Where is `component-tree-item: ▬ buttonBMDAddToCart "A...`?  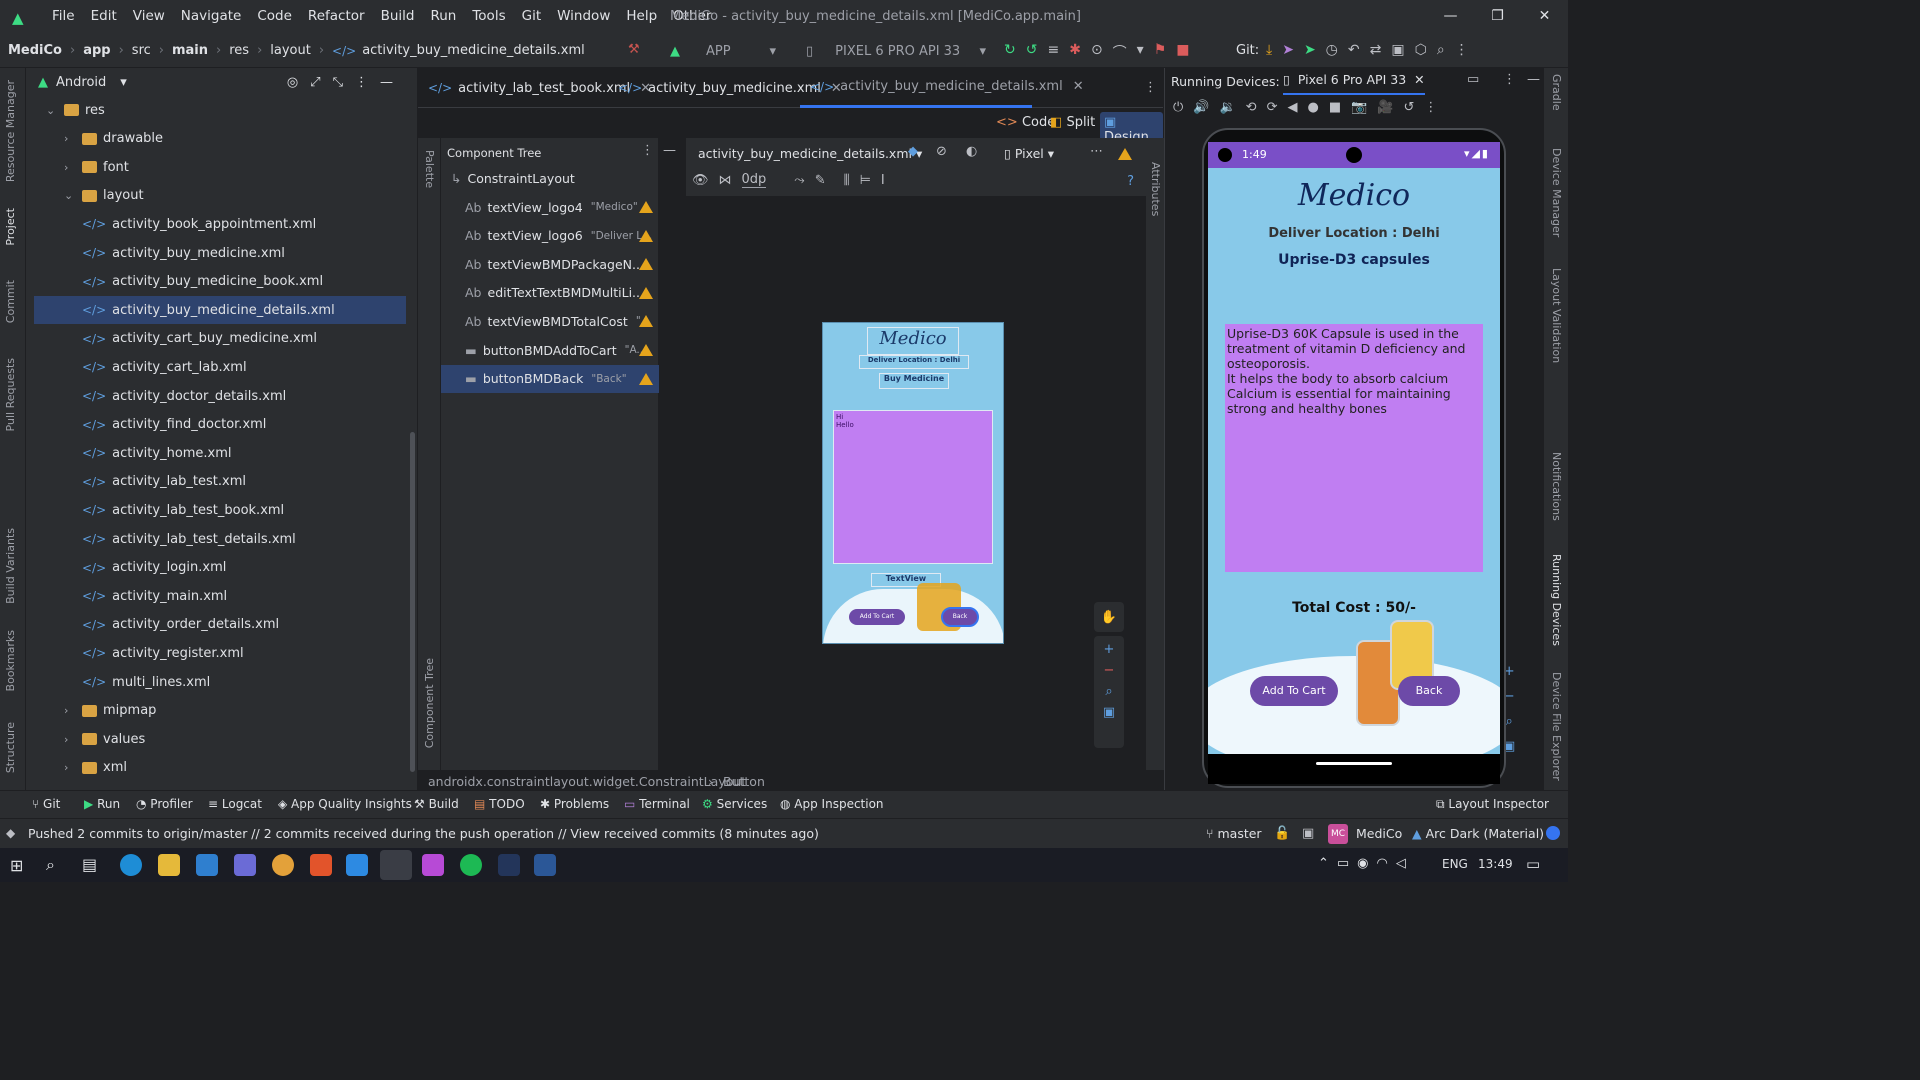 component-tree-item: ▬ buttonBMDAddToCart "A... is located at coordinates (550, 350).